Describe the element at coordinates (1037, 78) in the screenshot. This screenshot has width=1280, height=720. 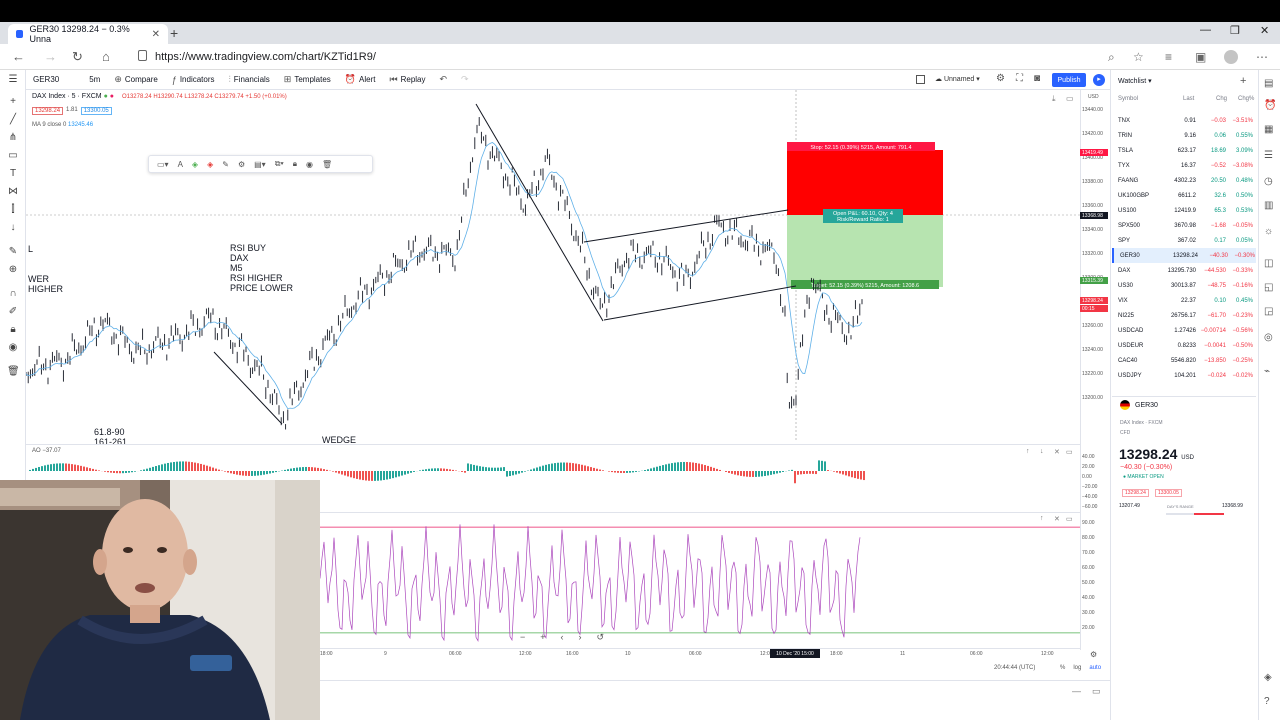
I see `camera-icon: ◙` at that location.